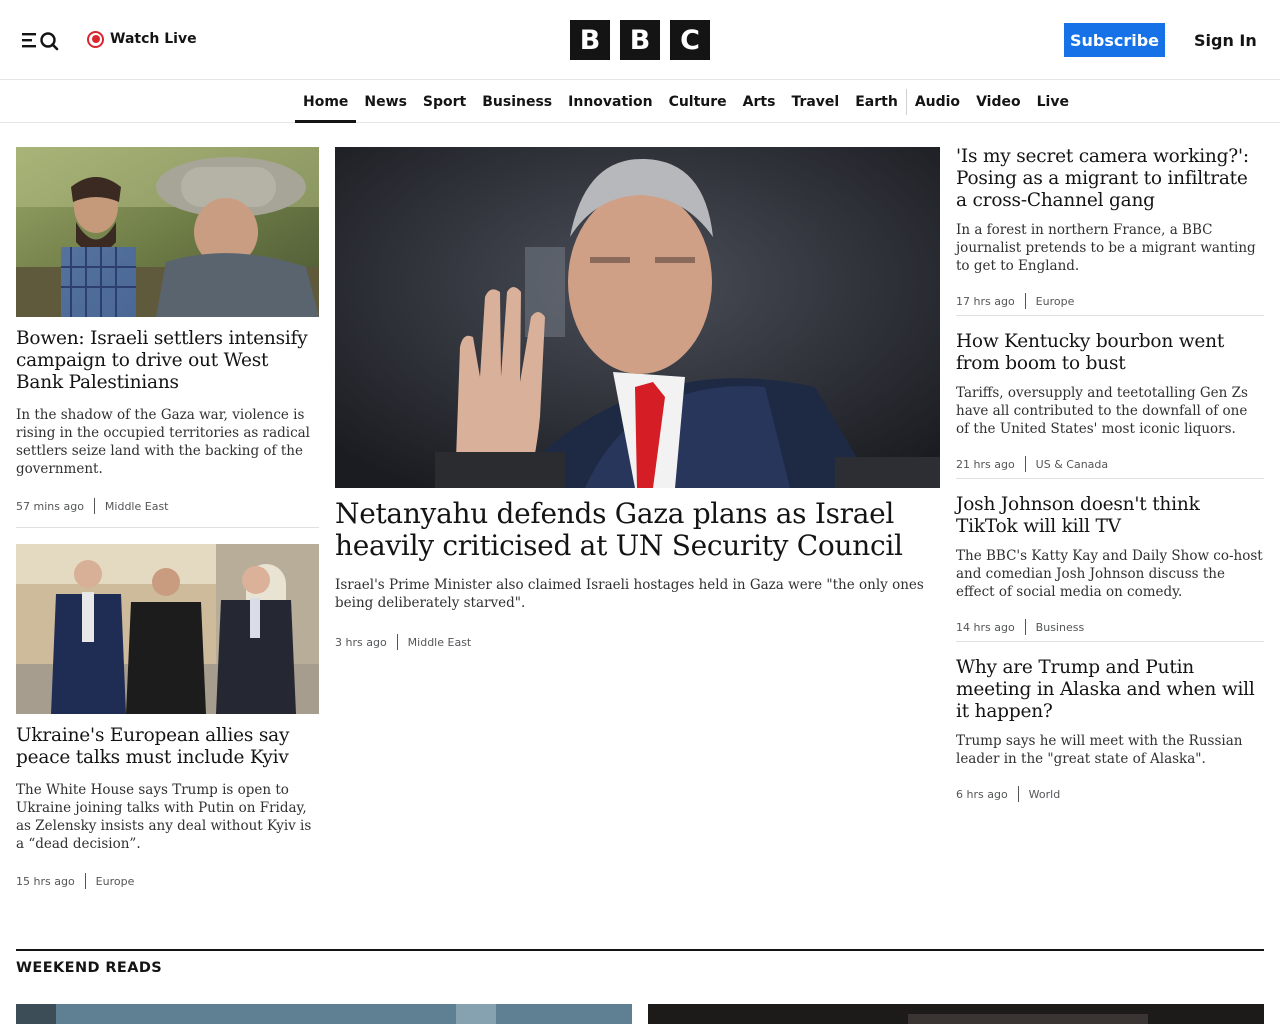 This screenshot has width=1280, height=1024. Describe the element at coordinates (1072, 464) in the screenshot. I see `story-section: US & Canada` at that location.